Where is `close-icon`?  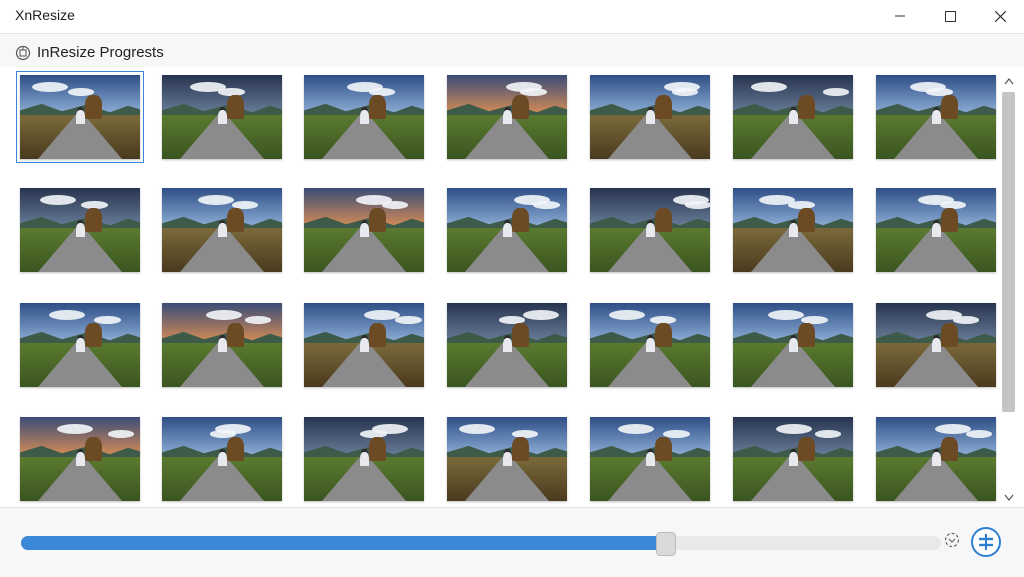
close-icon is located at coordinates (1000, 16).